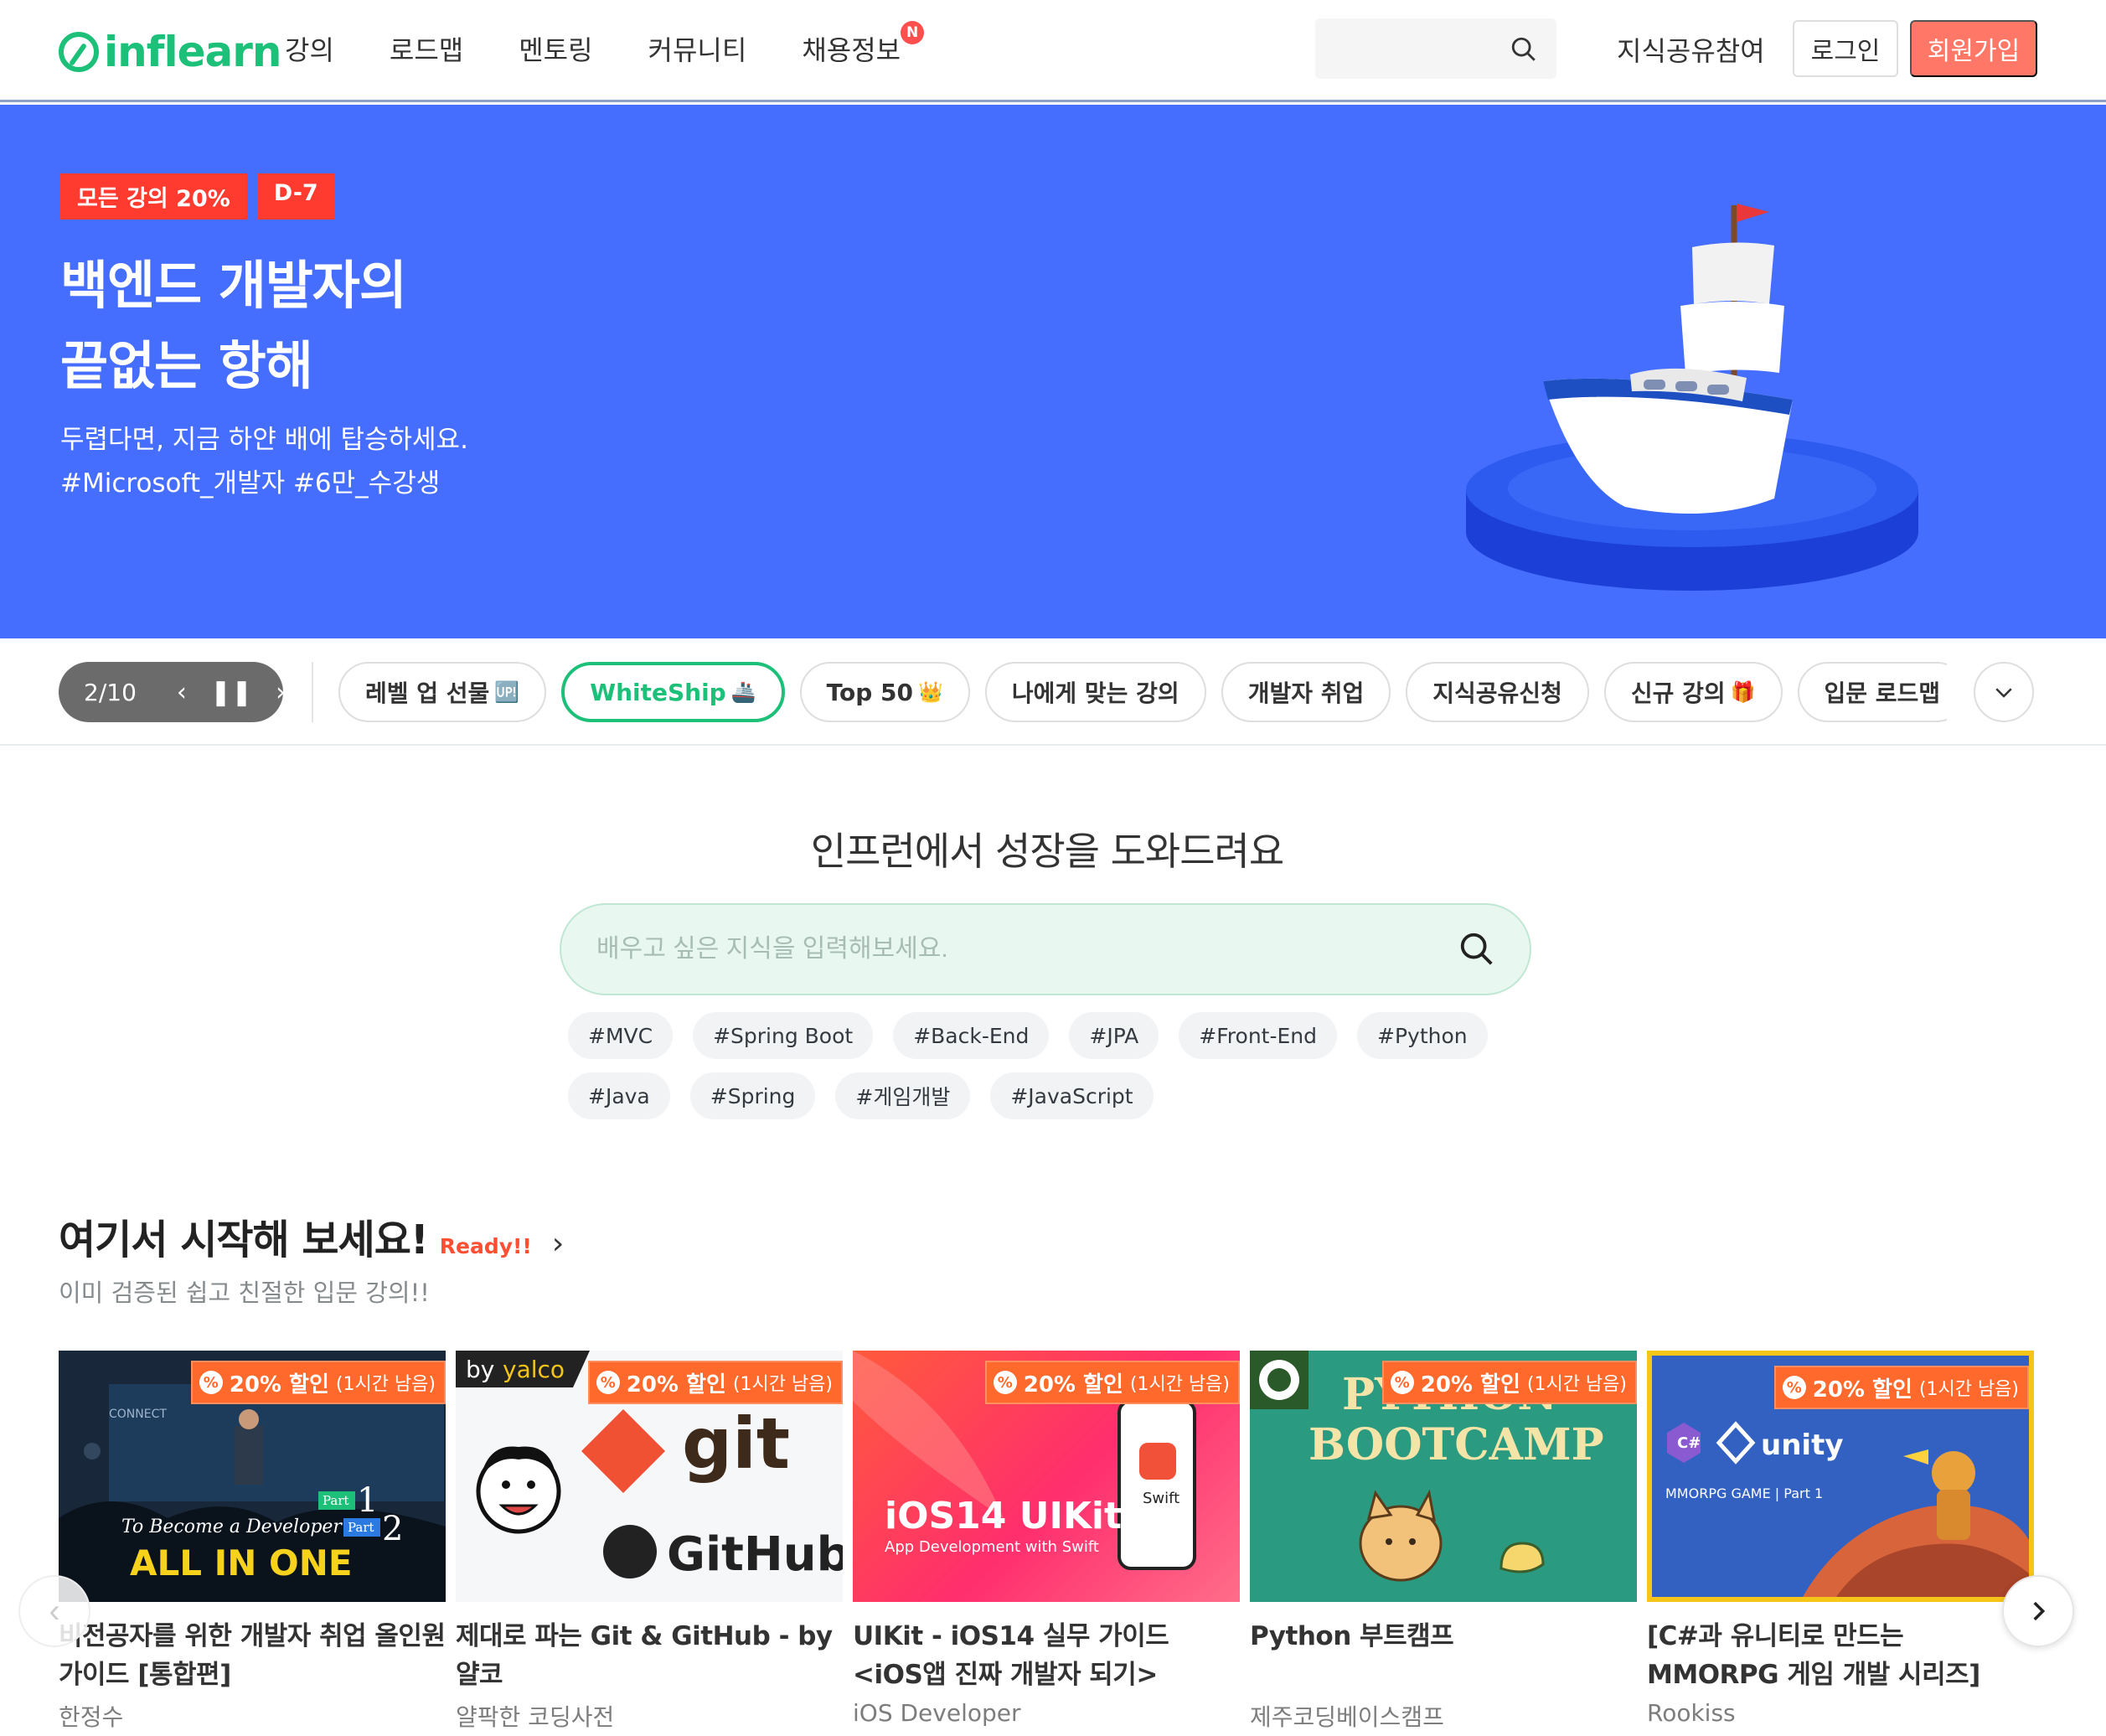 Image resolution: width=2106 pixels, height=1736 pixels. I want to click on prev-banner-icon: ‹, so click(182, 693).